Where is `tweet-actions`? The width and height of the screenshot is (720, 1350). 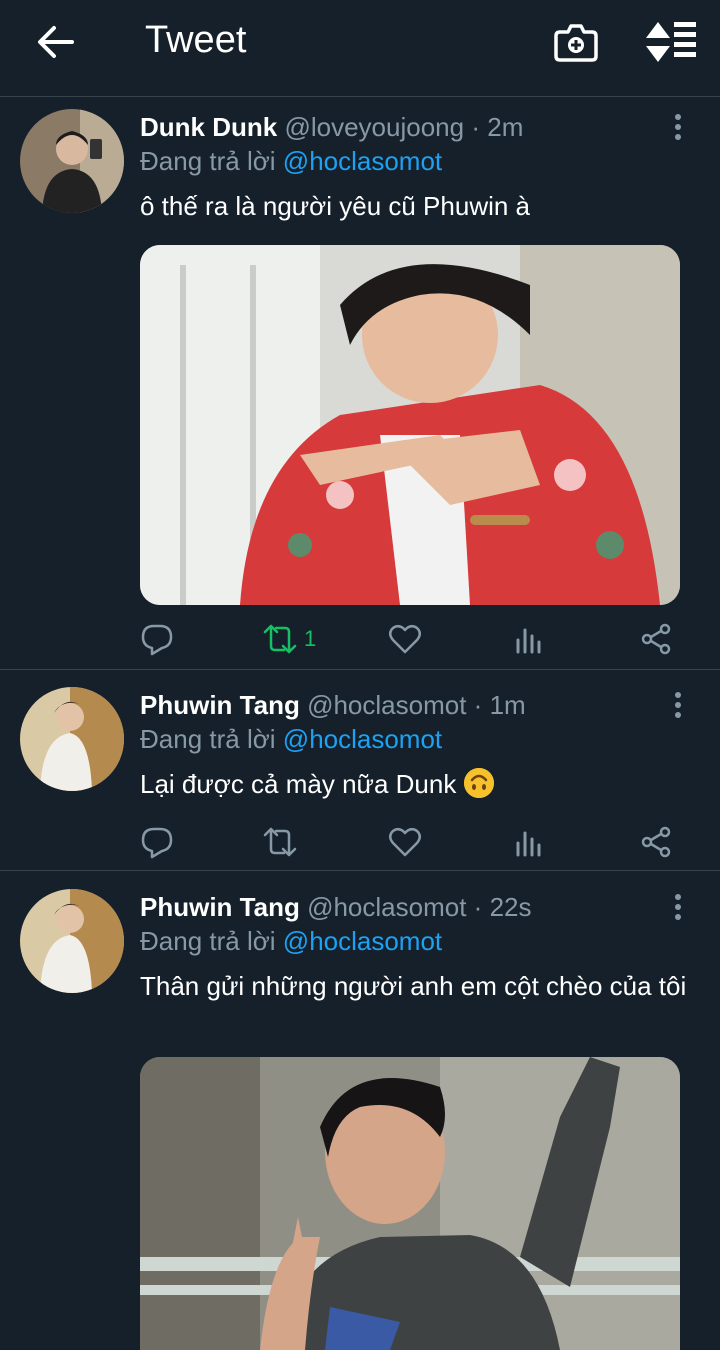
tweet-actions is located at coordinates (410, 842).